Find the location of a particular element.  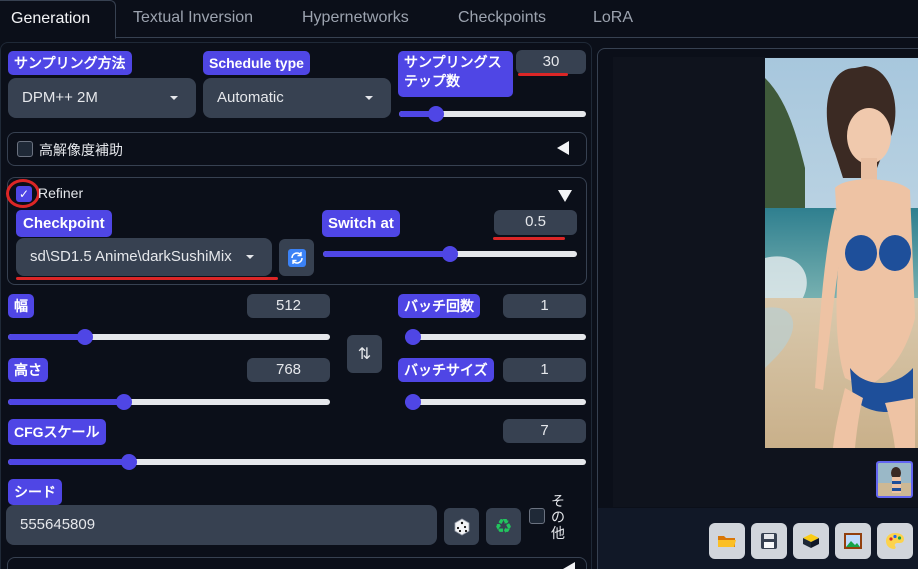

collapse-down-icon is located at coordinates (565, 196).